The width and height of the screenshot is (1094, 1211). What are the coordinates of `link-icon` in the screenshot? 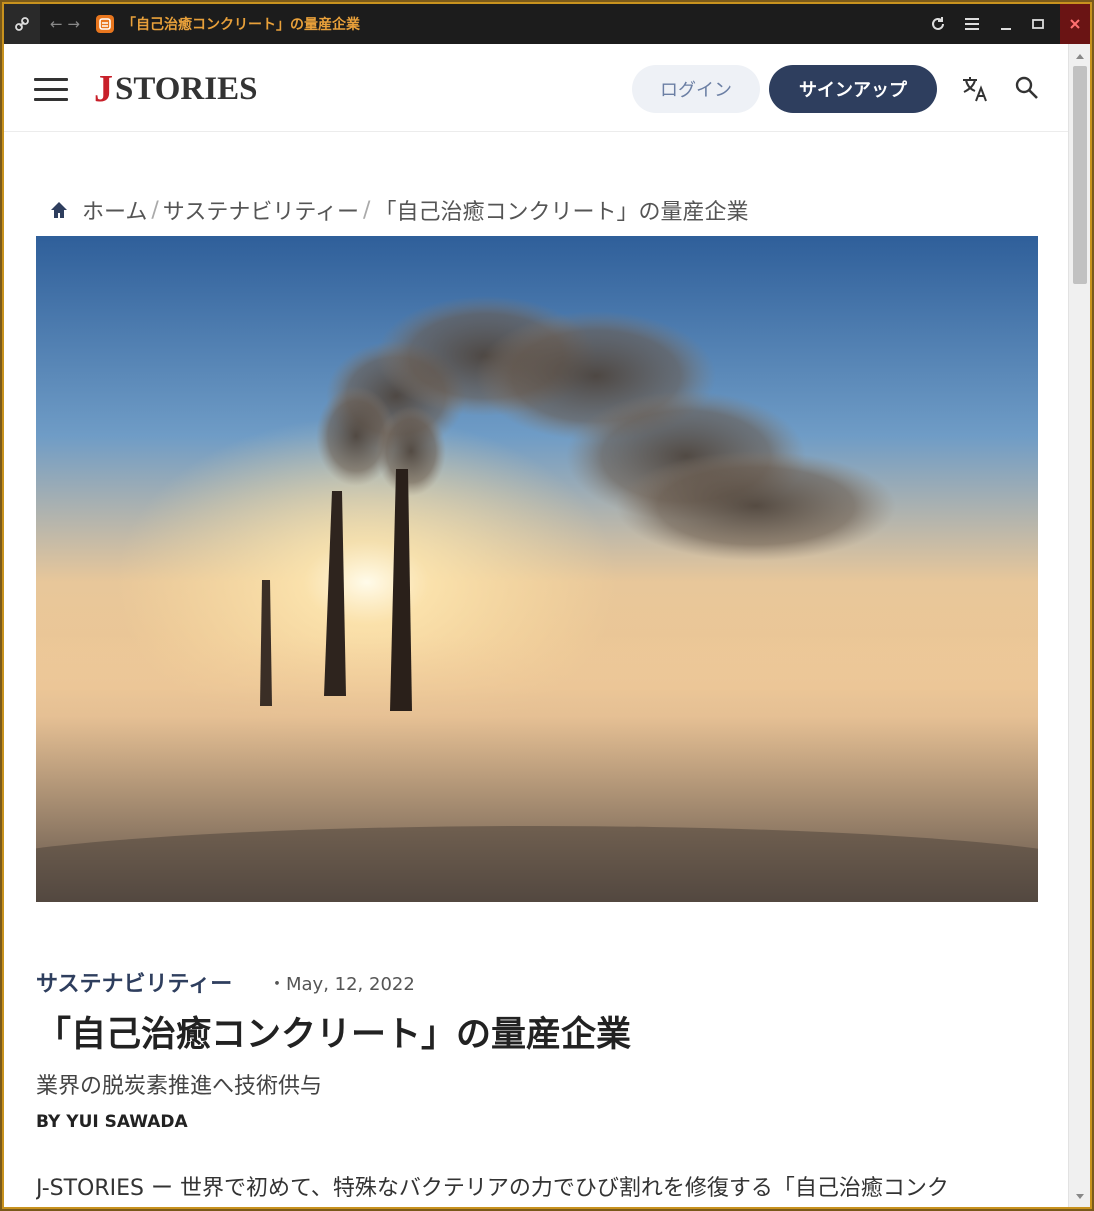 It's located at (22, 24).